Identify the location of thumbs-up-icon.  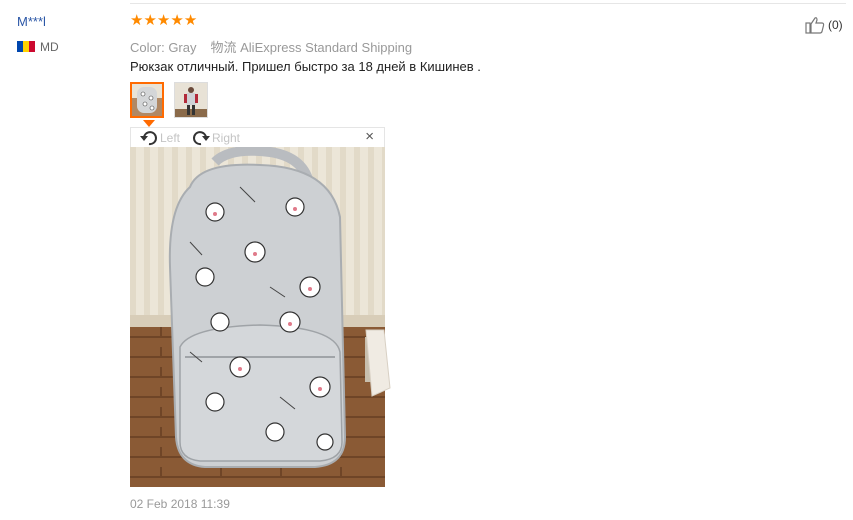
(815, 25).